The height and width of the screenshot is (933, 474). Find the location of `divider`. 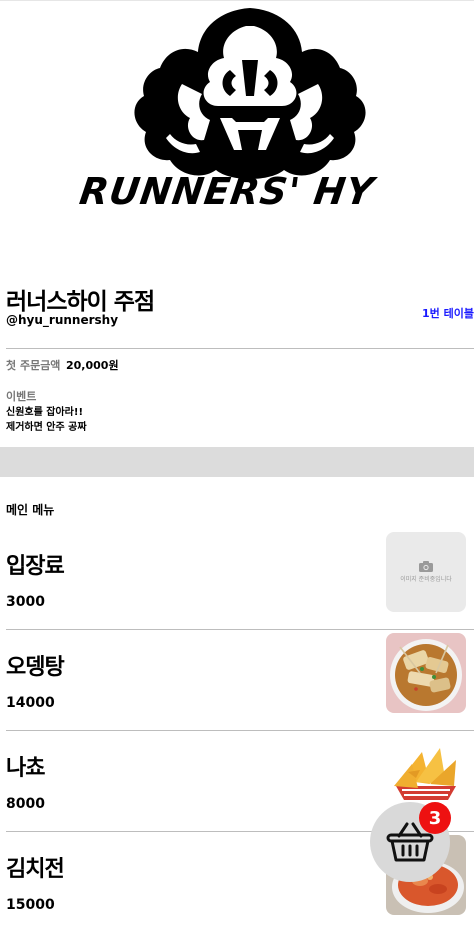

divider is located at coordinates (240, 348).